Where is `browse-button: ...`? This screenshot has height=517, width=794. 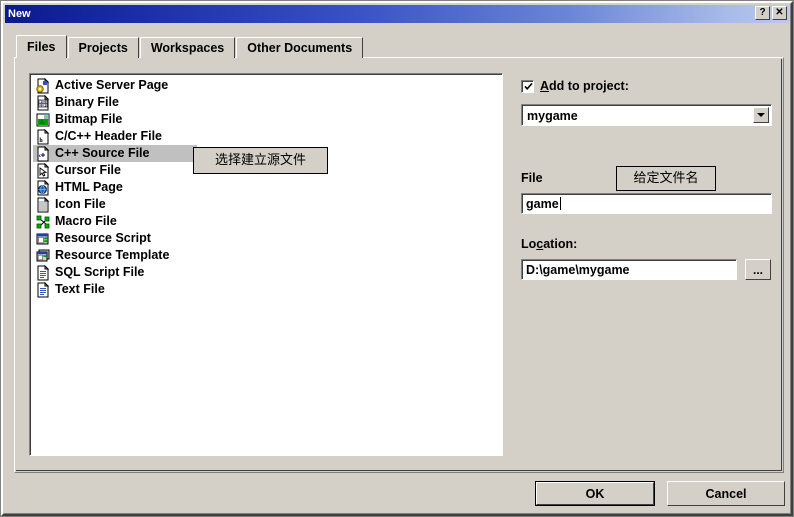
browse-button: ... is located at coordinates (758, 269).